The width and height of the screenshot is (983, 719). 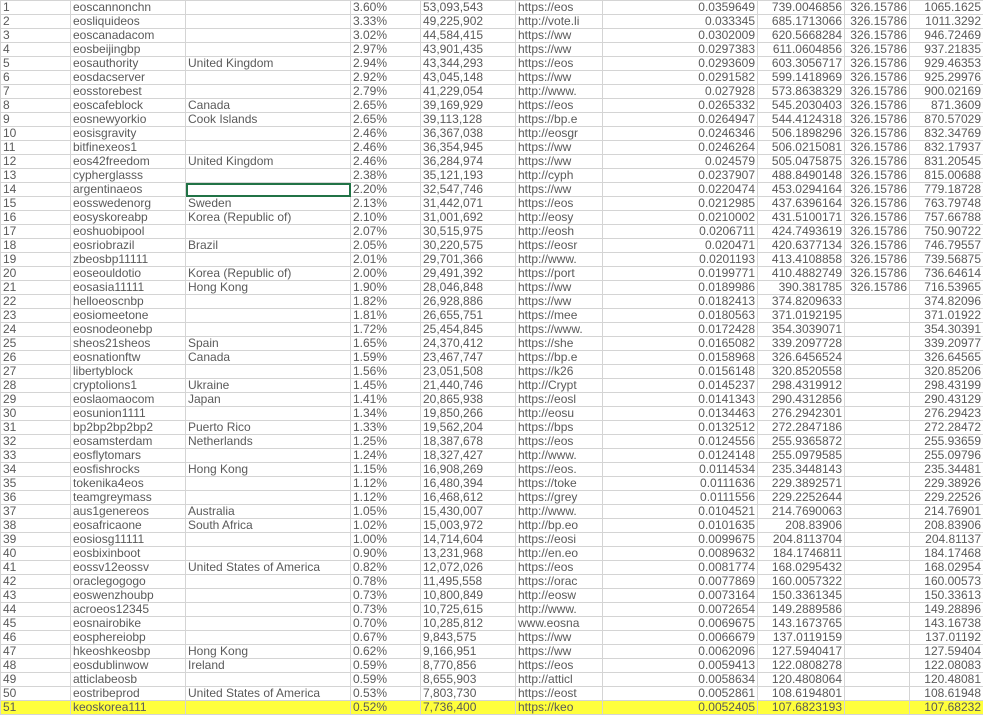 I want to click on ratio-cell: 0.0182413, so click(x=680, y=301).